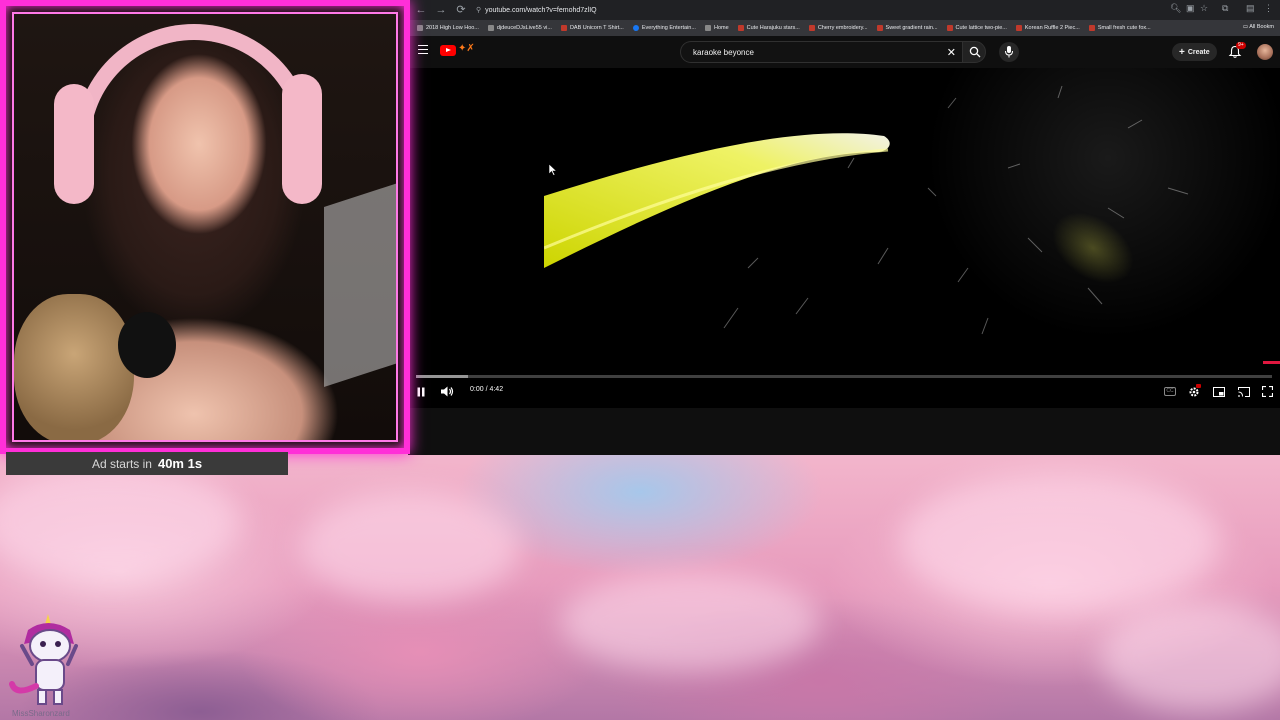 The width and height of the screenshot is (1280, 720). I want to click on hamburger-menu-icon, so click(423, 49).